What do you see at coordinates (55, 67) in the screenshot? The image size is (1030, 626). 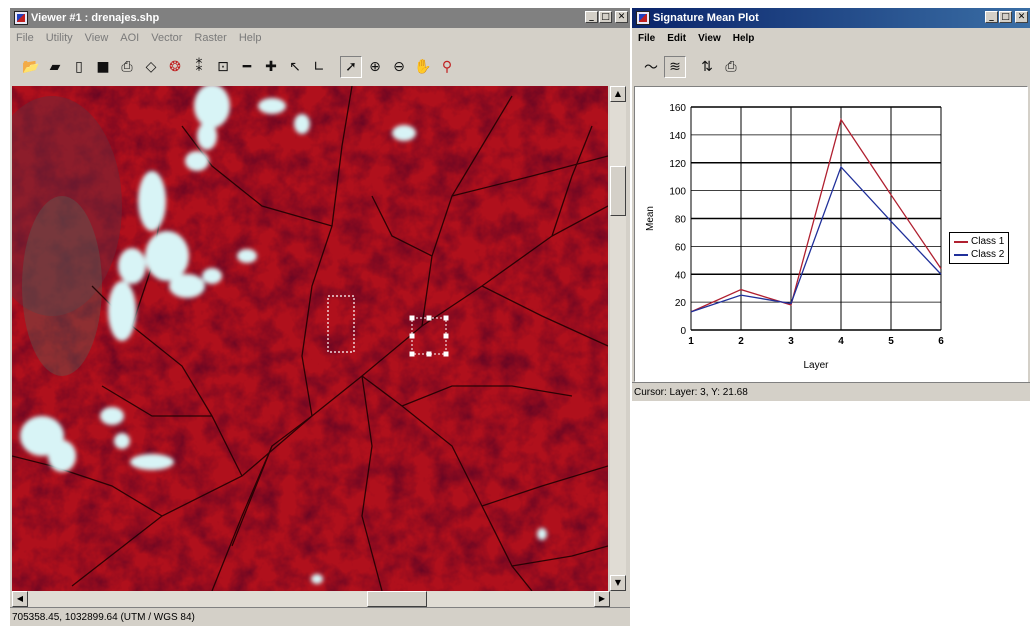 I see `open-layer-icon: ▰` at bounding box center [55, 67].